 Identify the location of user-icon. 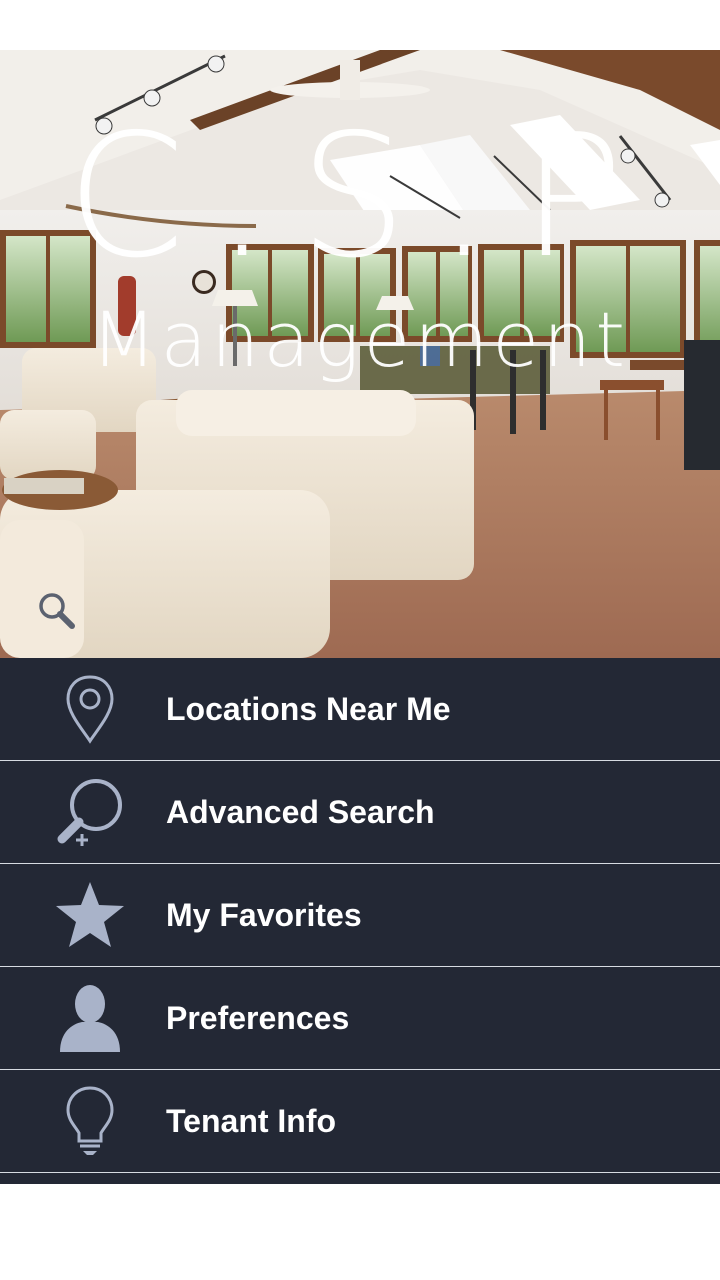
(90, 1018).